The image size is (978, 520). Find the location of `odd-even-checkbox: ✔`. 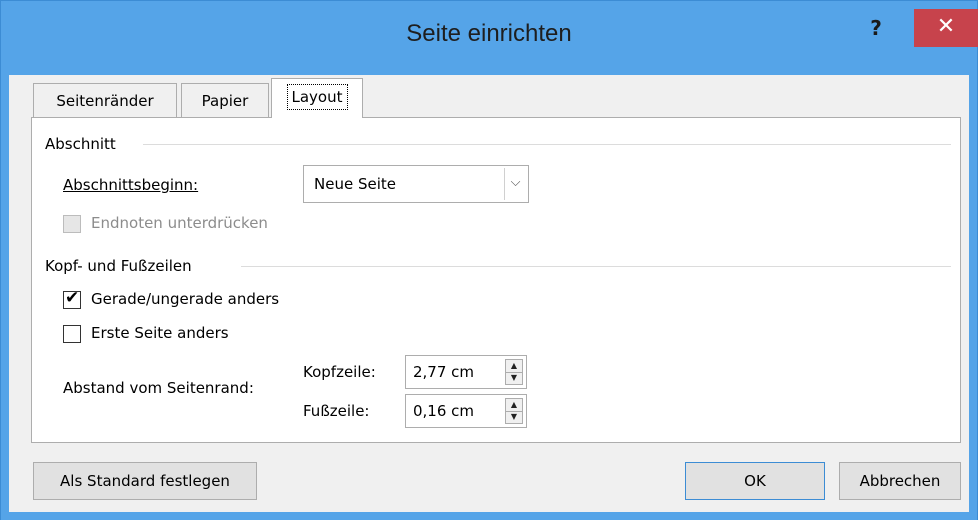

odd-even-checkbox: ✔ is located at coordinates (72, 298).